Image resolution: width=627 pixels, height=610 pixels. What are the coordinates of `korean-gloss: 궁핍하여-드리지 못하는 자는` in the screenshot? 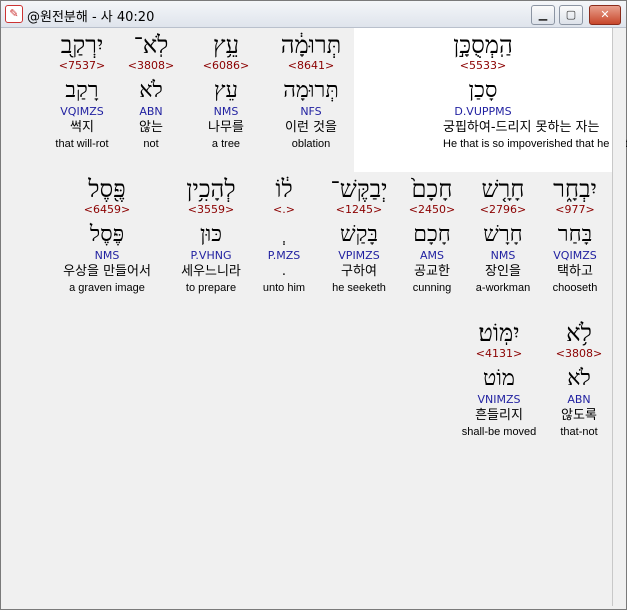 It's located at (521, 127).